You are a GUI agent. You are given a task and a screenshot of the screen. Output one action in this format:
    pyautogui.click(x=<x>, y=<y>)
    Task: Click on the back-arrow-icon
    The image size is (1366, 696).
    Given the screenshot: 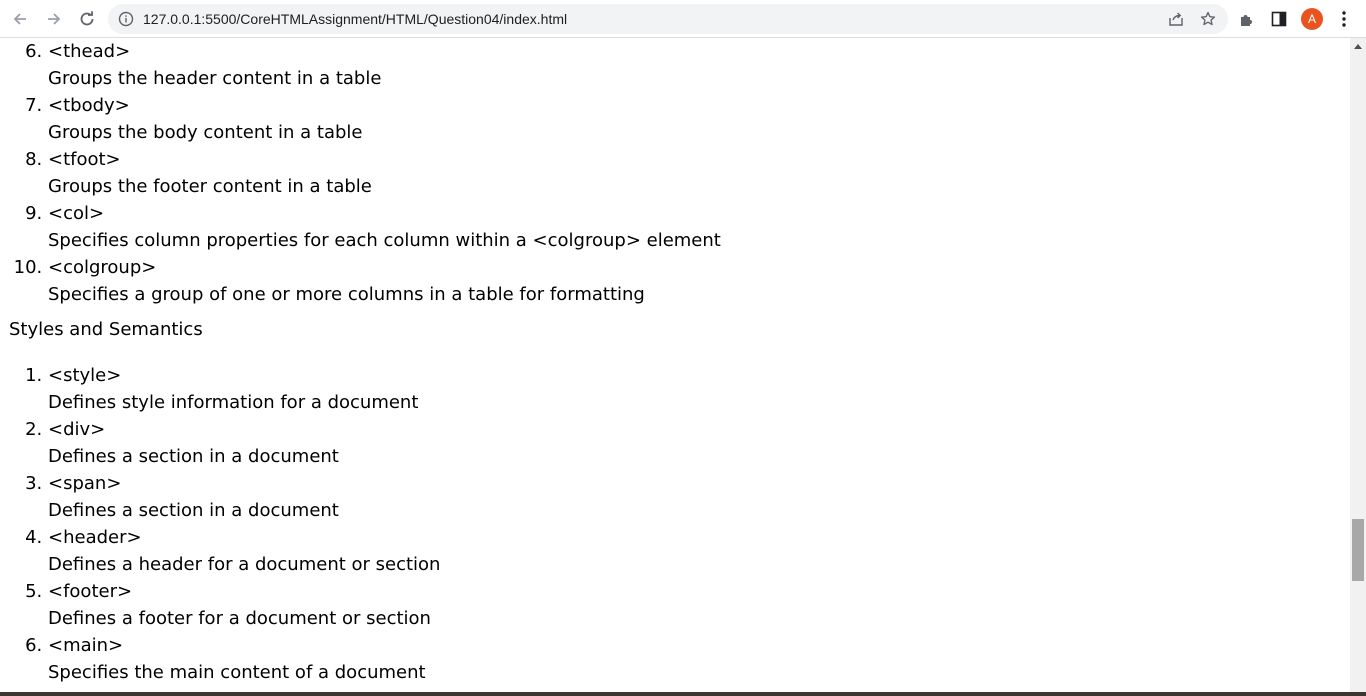 What is the action you would take?
    pyautogui.click(x=20, y=19)
    